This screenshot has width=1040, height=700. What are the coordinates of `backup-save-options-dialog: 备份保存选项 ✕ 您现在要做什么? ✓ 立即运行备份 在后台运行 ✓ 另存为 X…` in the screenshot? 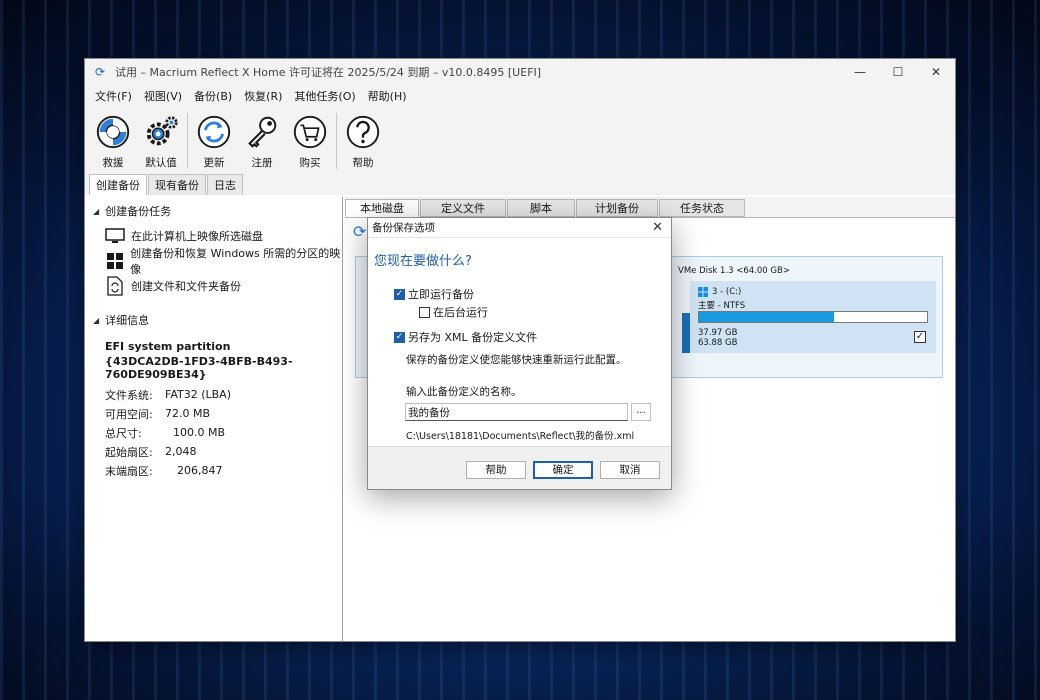 It's located at (519, 353).